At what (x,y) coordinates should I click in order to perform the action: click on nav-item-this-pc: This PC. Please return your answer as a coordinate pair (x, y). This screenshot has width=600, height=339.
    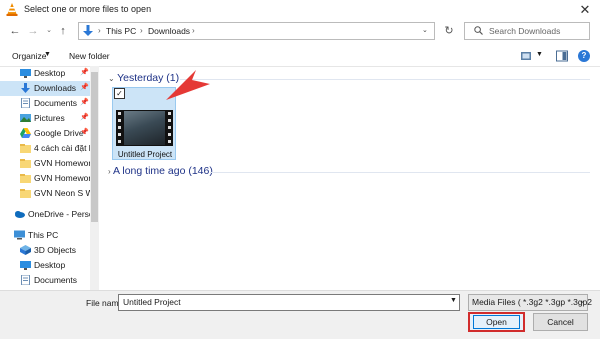
    Looking at the image, I should click on (42, 235).